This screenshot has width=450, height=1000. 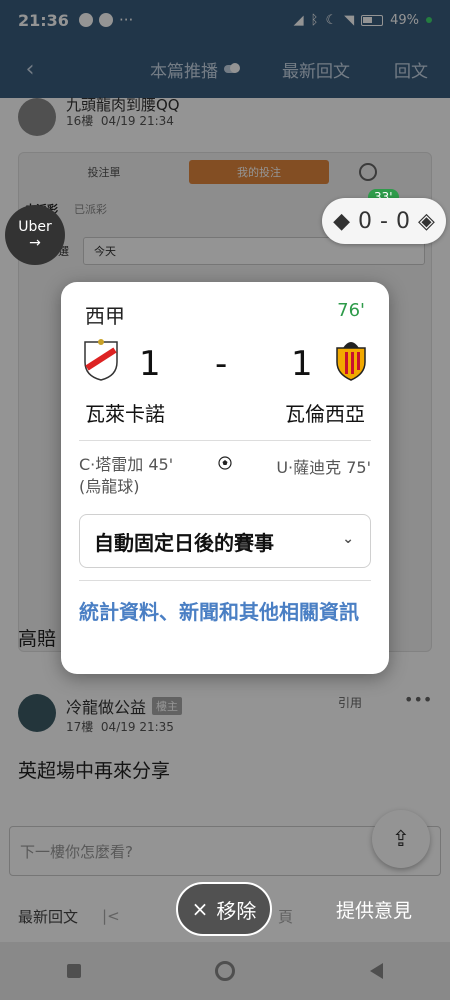 What do you see at coordinates (225, 541) in the screenshot?
I see `auto-follow-select: 自動固定日後的賽事 ⌄` at bounding box center [225, 541].